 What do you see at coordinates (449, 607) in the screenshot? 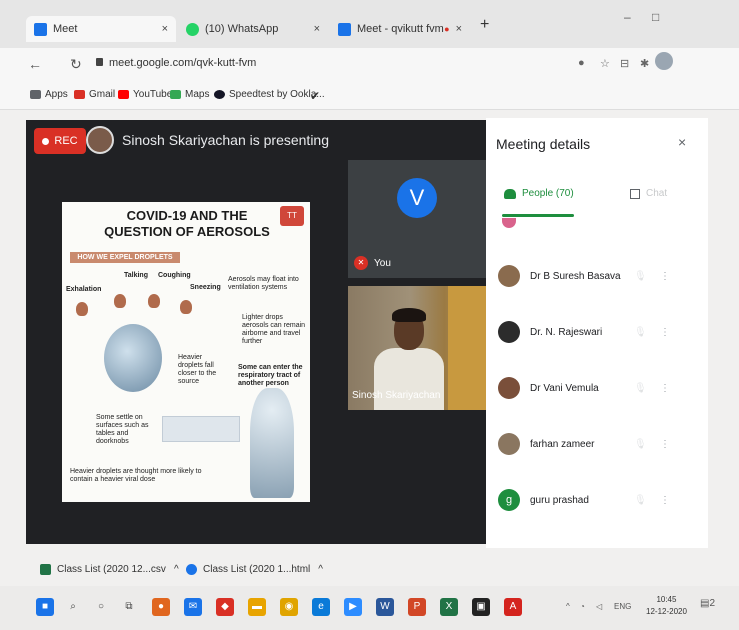
I see `excel-app-icon: X` at bounding box center [449, 607].